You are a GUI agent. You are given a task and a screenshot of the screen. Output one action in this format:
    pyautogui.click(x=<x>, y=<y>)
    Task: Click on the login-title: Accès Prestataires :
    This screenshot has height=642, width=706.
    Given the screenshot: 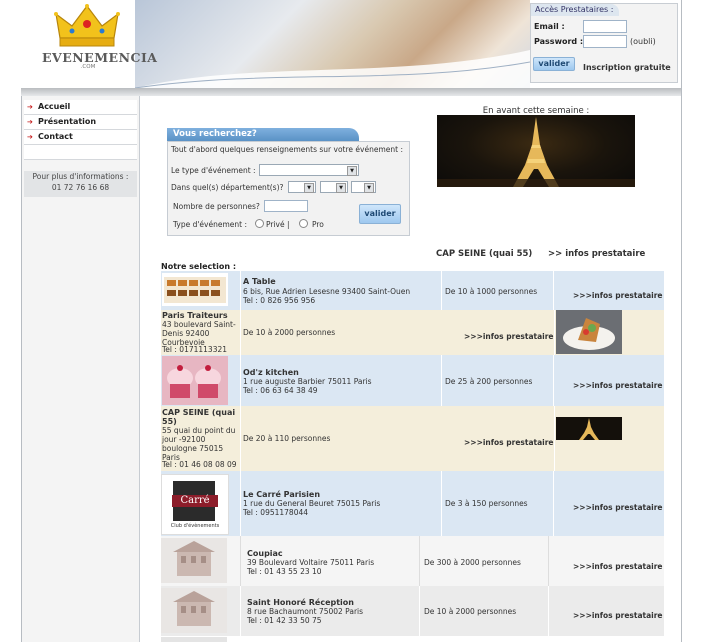 What is the action you would take?
    pyautogui.click(x=575, y=10)
    